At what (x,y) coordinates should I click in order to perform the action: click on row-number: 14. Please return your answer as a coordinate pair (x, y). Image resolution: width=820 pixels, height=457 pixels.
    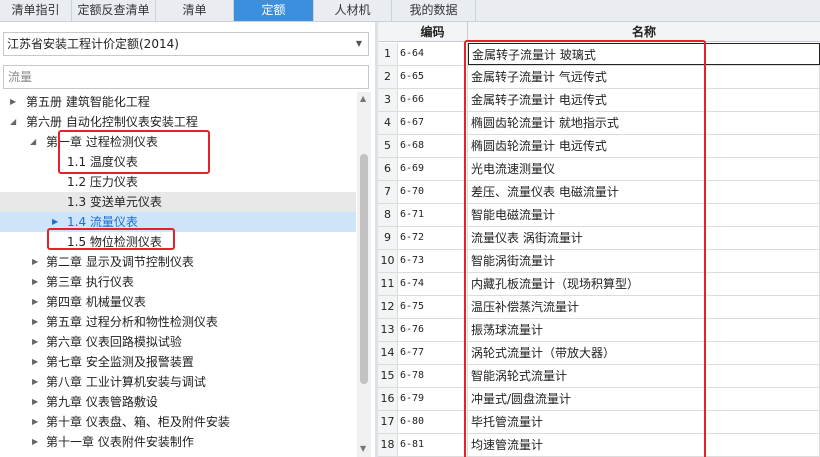
    Looking at the image, I should click on (388, 353).